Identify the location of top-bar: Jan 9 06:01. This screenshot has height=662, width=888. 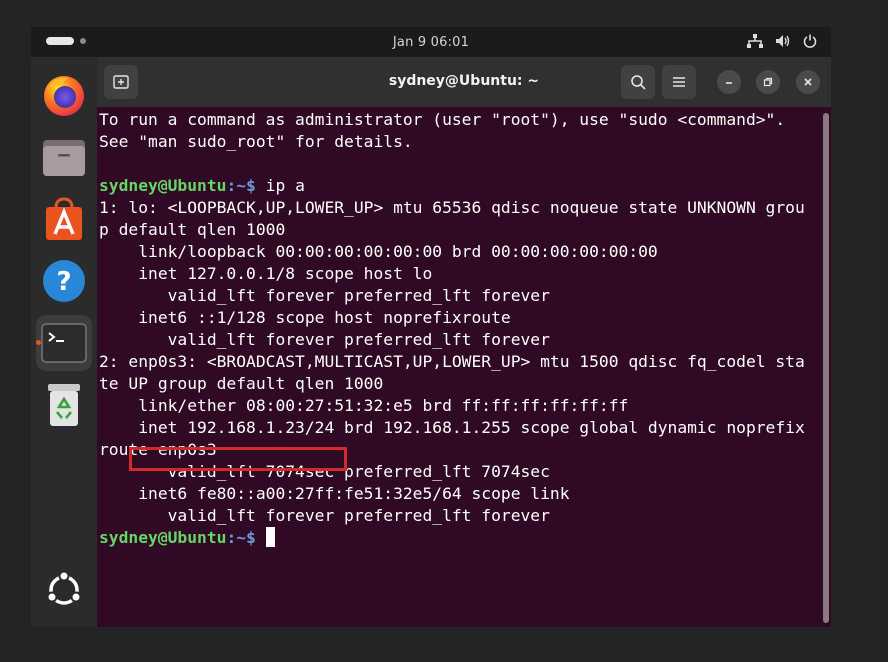
(431, 42).